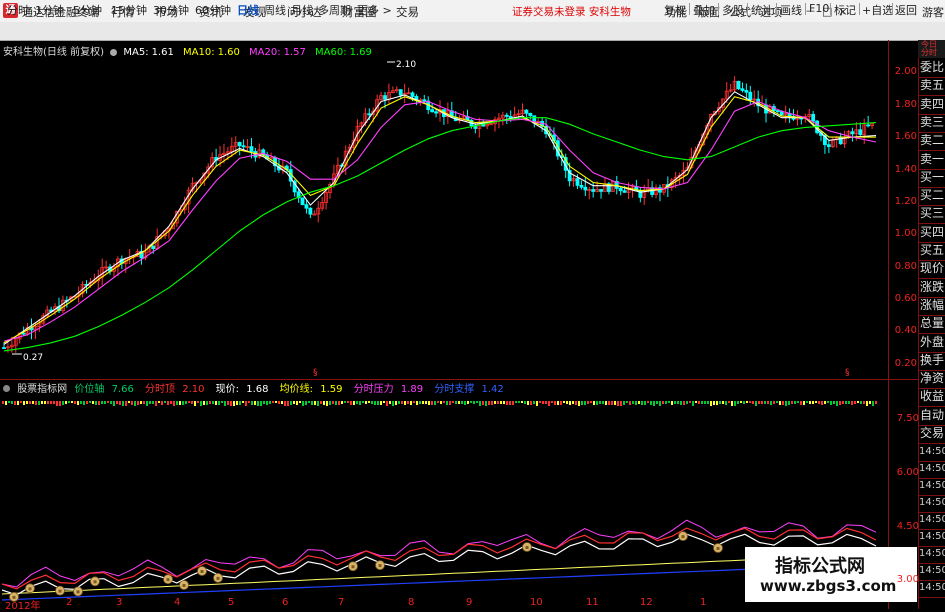 Image resolution: width=945 pixels, height=612 pixels. Describe the element at coordinates (87, 10) in the screenshot. I see `period-5min: 5分钟` at that location.